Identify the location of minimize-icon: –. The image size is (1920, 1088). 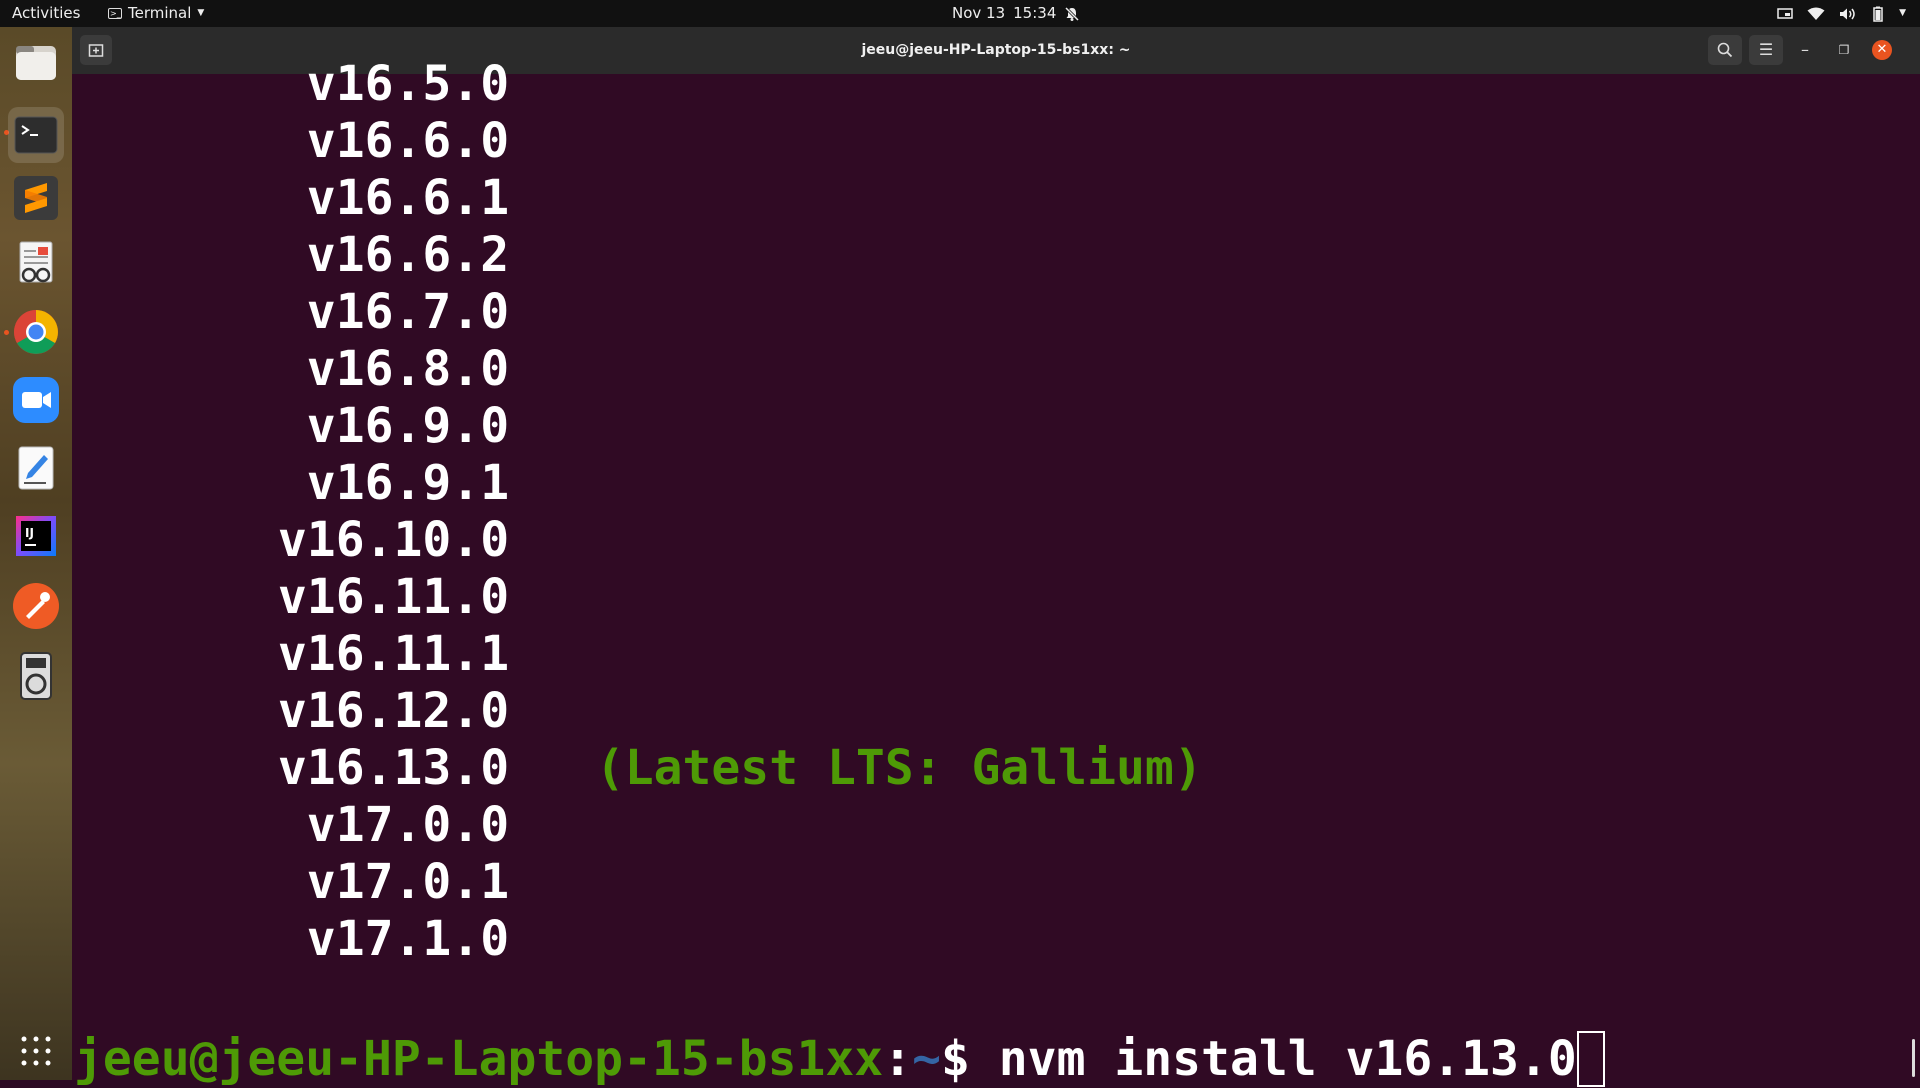
(1805, 49).